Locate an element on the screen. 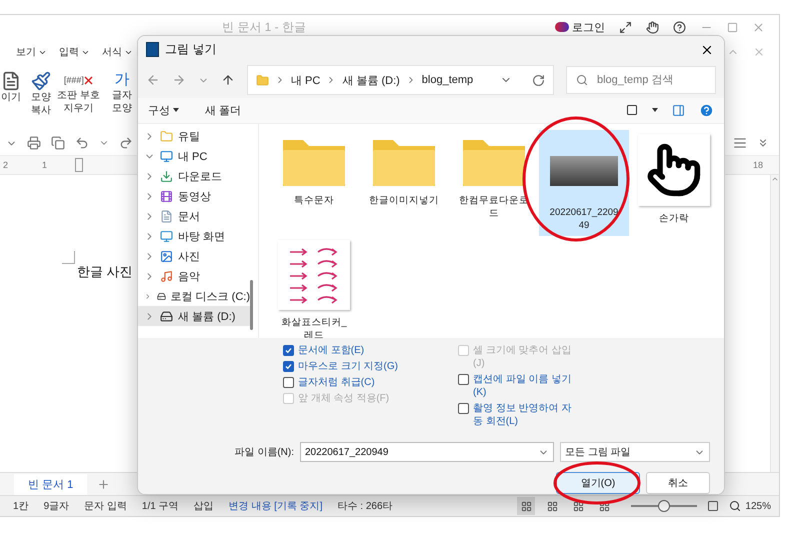 The width and height of the screenshot is (800, 533). x-mark-icon is located at coordinates (88, 80).